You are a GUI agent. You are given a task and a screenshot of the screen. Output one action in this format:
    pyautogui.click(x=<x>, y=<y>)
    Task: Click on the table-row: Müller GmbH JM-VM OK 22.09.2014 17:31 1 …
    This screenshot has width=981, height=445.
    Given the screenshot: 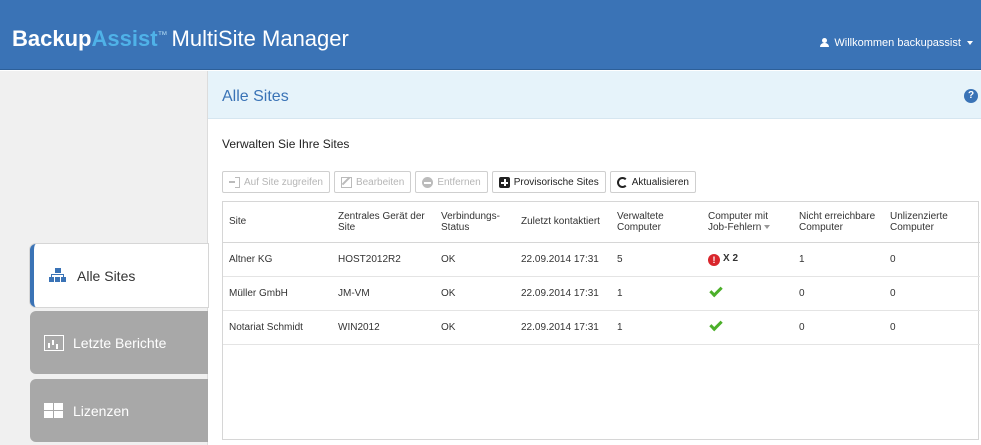 What is the action you would take?
    pyautogui.click(x=601, y=293)
    